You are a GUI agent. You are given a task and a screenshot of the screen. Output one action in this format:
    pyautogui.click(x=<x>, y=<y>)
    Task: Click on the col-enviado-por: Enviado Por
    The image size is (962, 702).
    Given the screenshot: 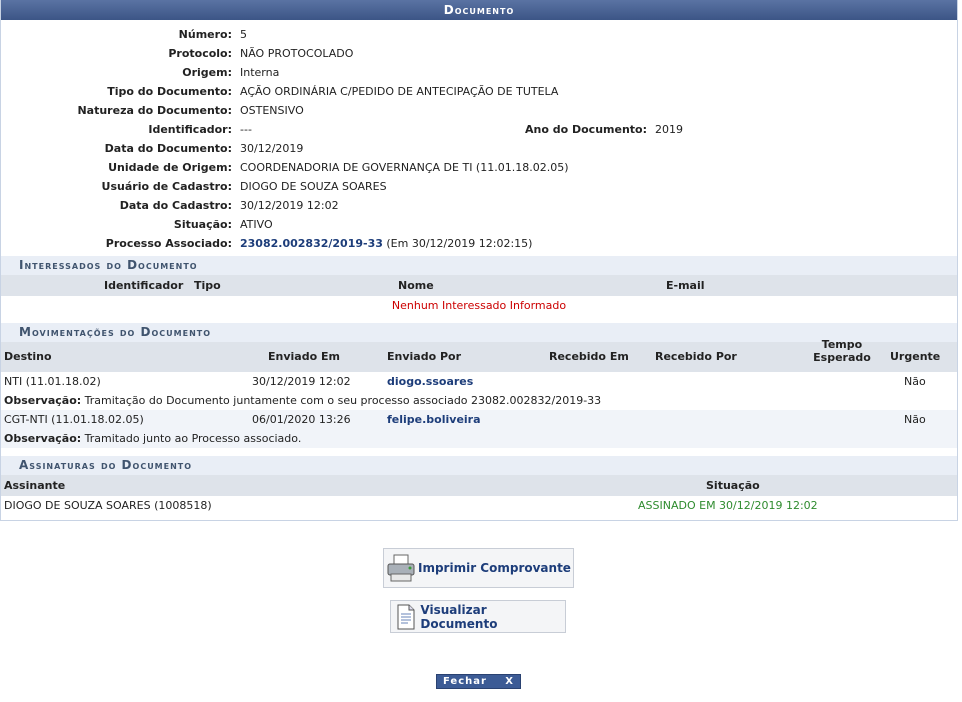 What is the action you would take?
    pyautogui.click(x=424, y=356)
    